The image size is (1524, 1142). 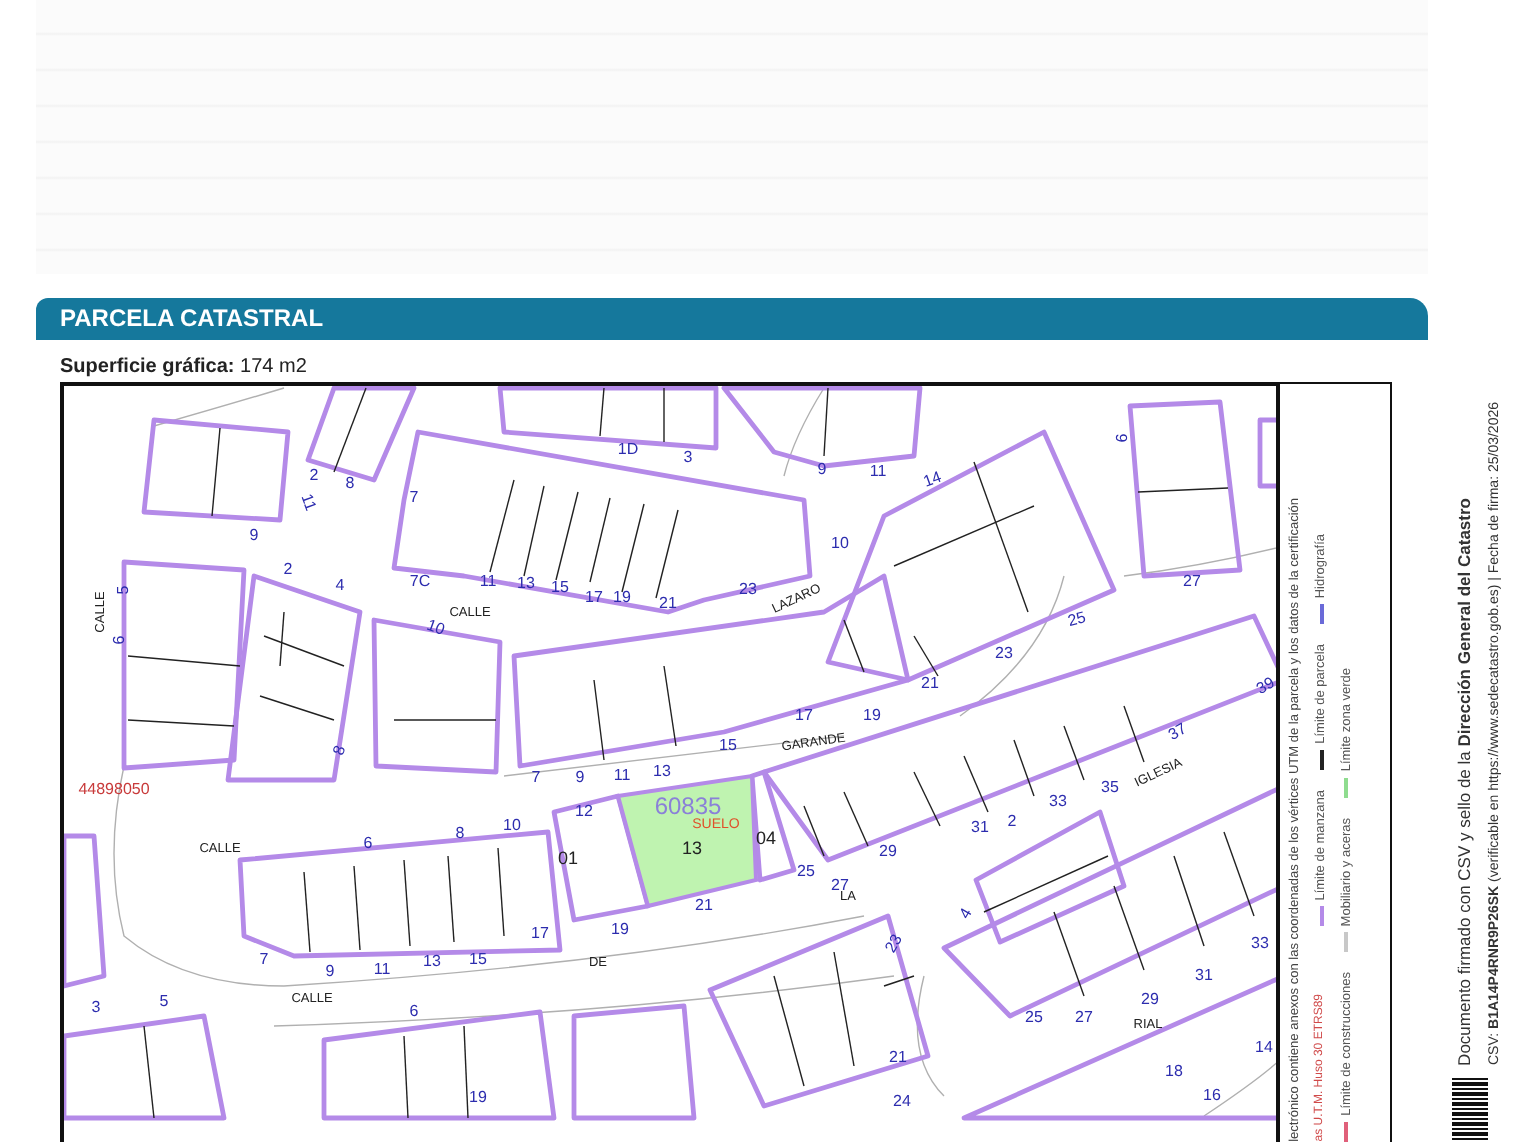 What do you see at coordinates (1464, 782) in the screenshot?
I see `signature-text: Documento firmado con CSV y sello de la Dirección General del Catastro` at bounding box center [1464, 782].